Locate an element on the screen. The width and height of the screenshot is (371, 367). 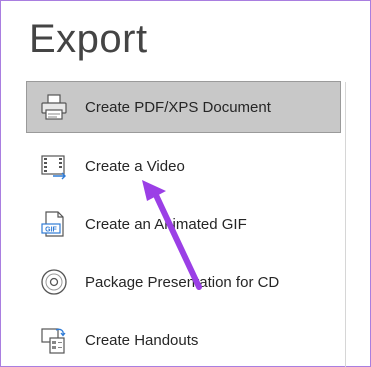
create-video-label: Create a Video is located at coordinates (135, 166).